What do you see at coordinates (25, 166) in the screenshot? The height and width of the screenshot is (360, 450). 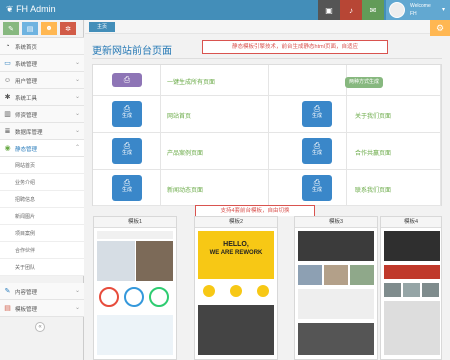 I see `sidebar-subitem-label: 网站首页` at bounding box center [25, 166].